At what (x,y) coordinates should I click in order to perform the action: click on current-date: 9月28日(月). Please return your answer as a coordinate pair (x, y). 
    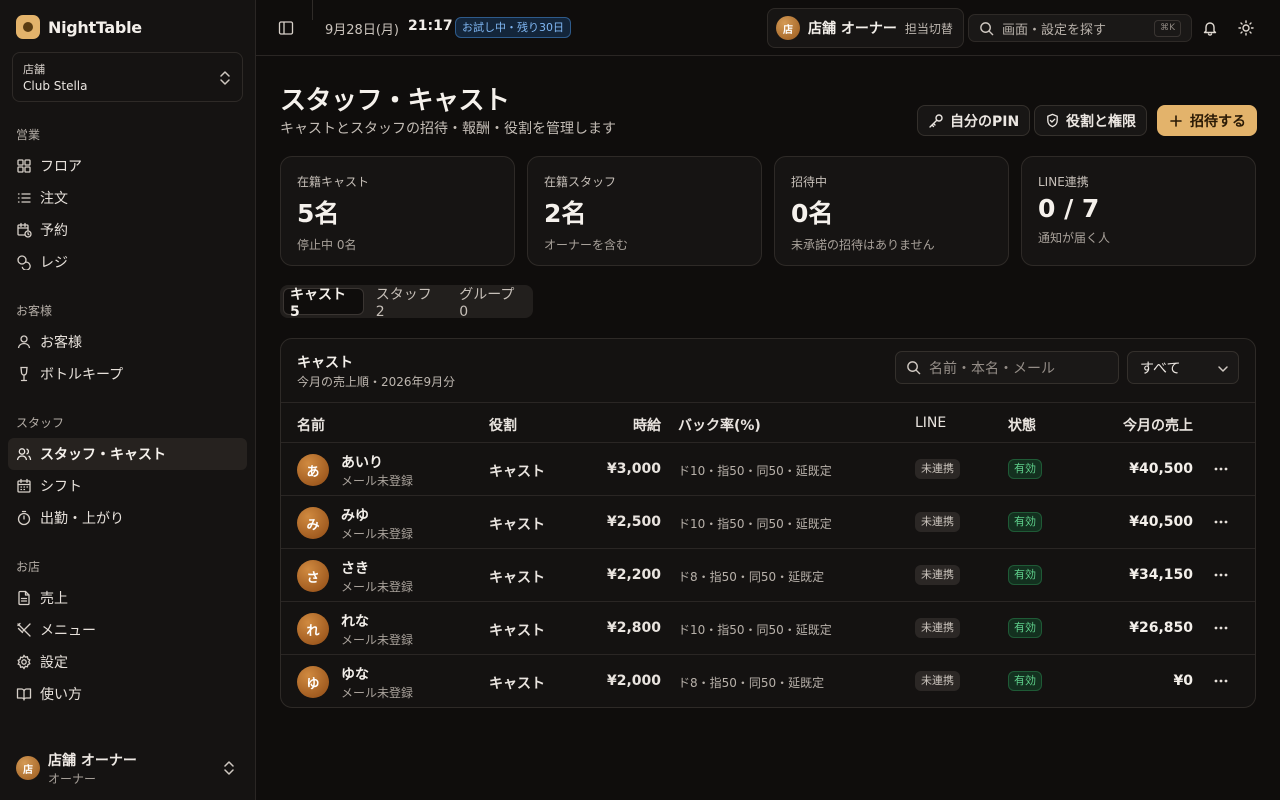
    Looking at the image, I should click on (362, 30).